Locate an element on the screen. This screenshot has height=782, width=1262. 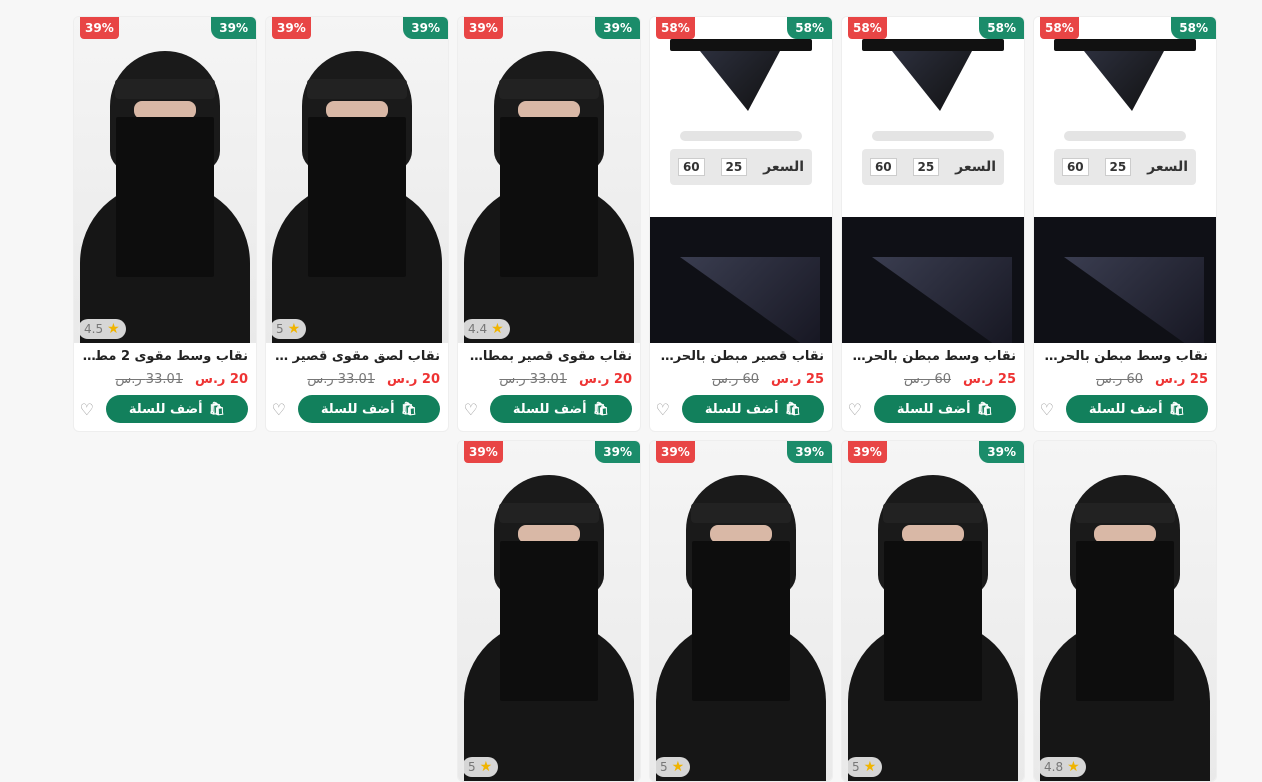
product-image: 39% 39% 4.5 ★ is located at coordinates (165, 180).